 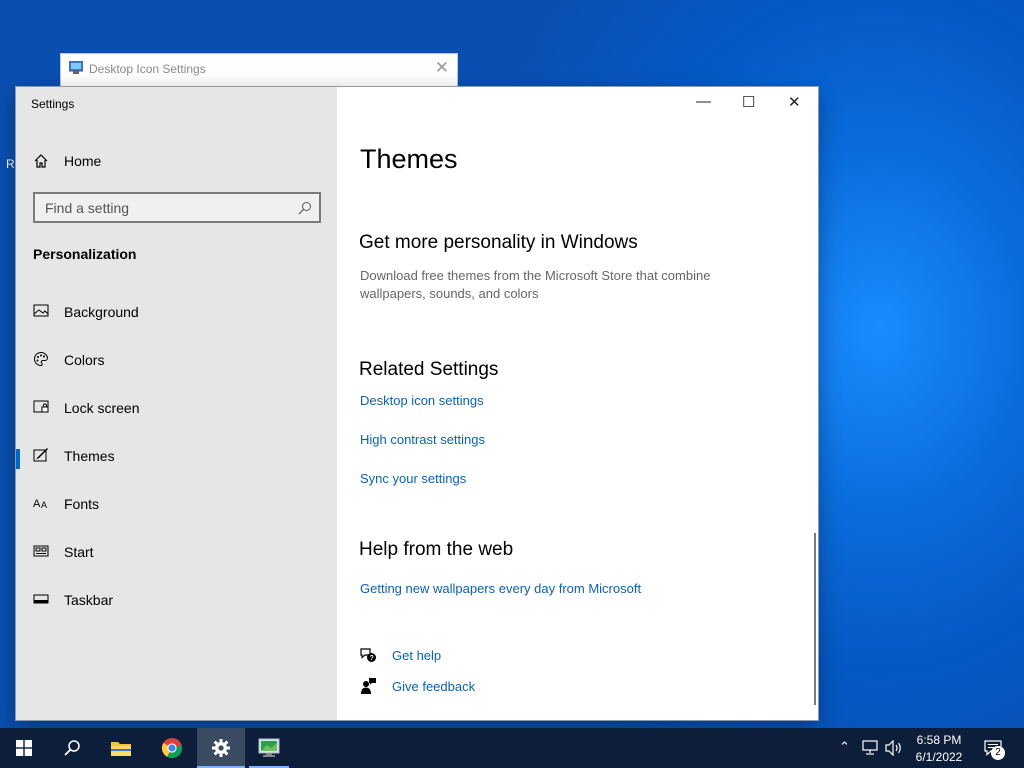 I want to click on taskbar: ⌃ 6:58 PM 6/1/2022 2, so click(x=512, y=748).